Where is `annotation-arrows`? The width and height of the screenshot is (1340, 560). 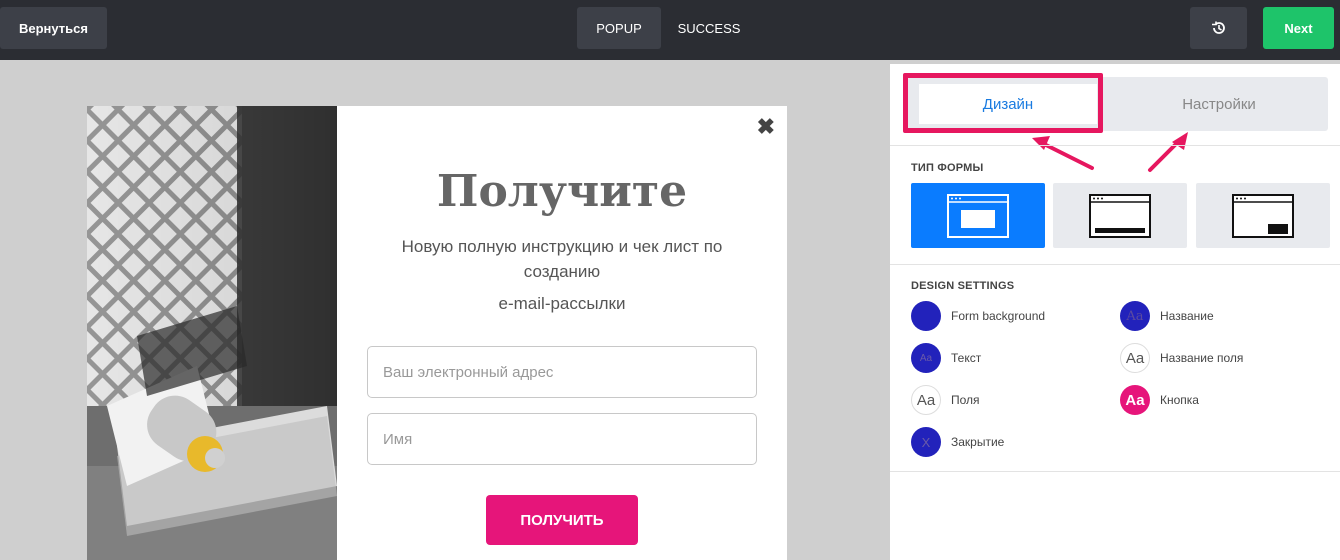
annotation-arrows is located at coordinates (1110, 152).